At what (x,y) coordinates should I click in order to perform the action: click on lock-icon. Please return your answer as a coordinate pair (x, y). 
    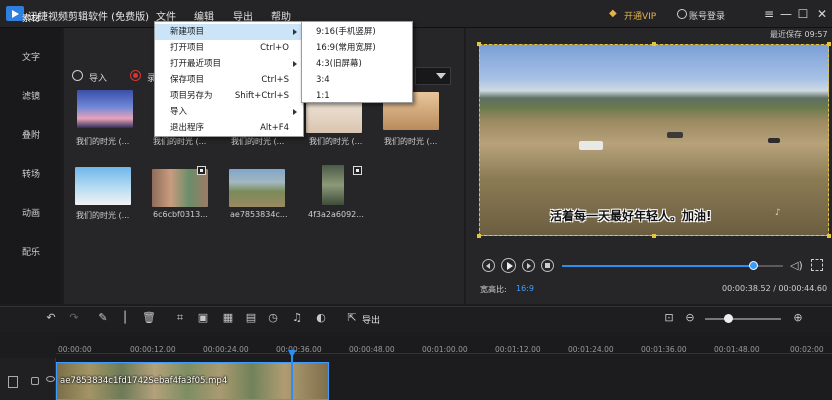
    Looking at the image, I should click on (35, 381).